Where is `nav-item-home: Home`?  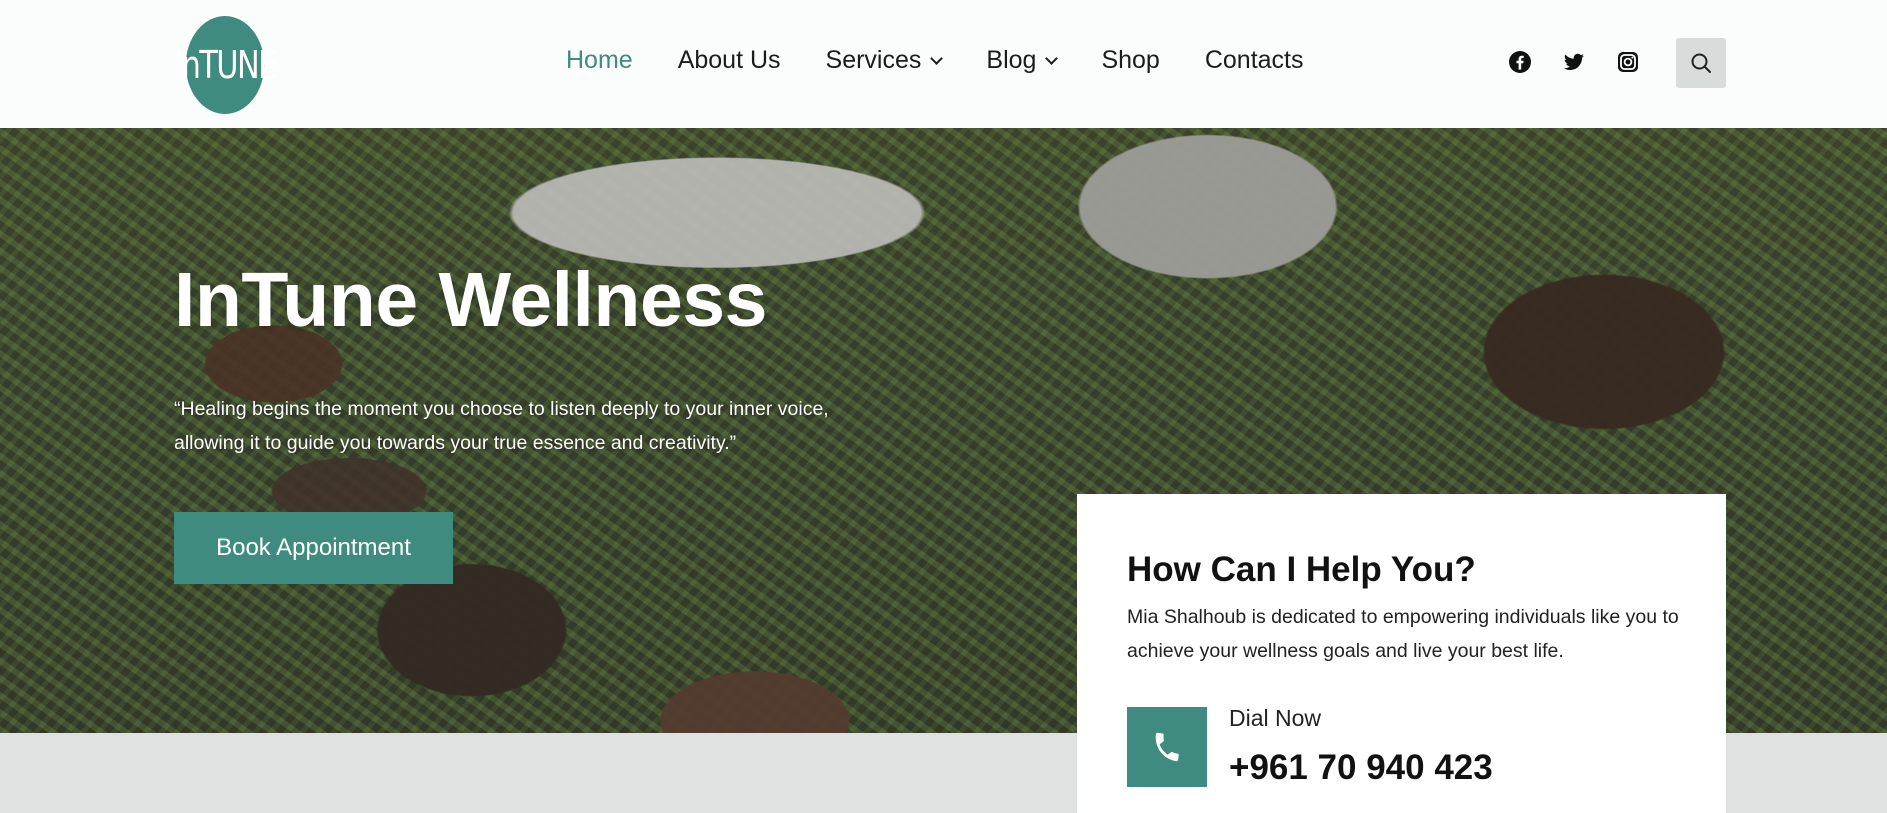
nav-item-home: Home is located at coordinates (599, 60).